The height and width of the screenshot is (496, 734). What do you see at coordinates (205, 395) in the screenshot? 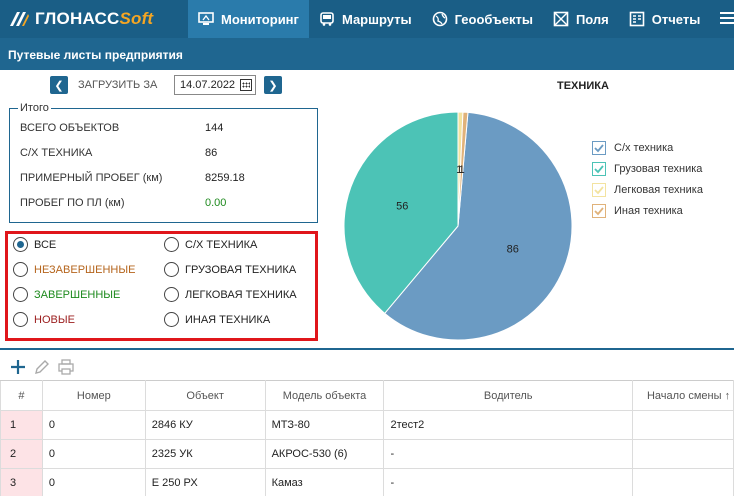
I see `column-header: Объект` at bounding box center [205, 395].